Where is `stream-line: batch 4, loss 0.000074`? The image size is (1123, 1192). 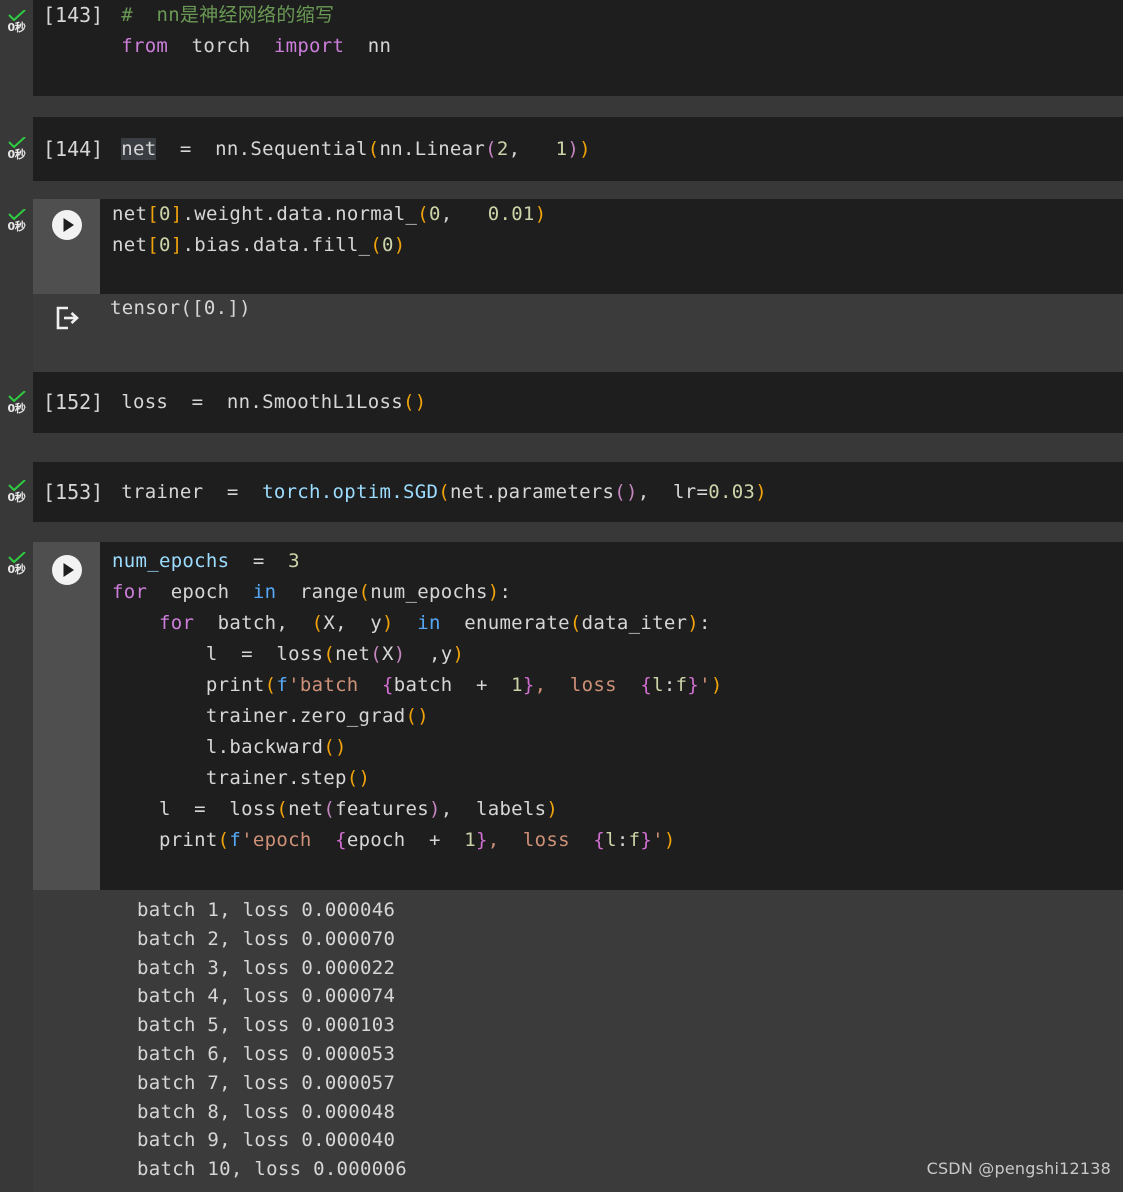
stream-line: batch 4, loss 0.000074 is located at coordinates (266, 996).